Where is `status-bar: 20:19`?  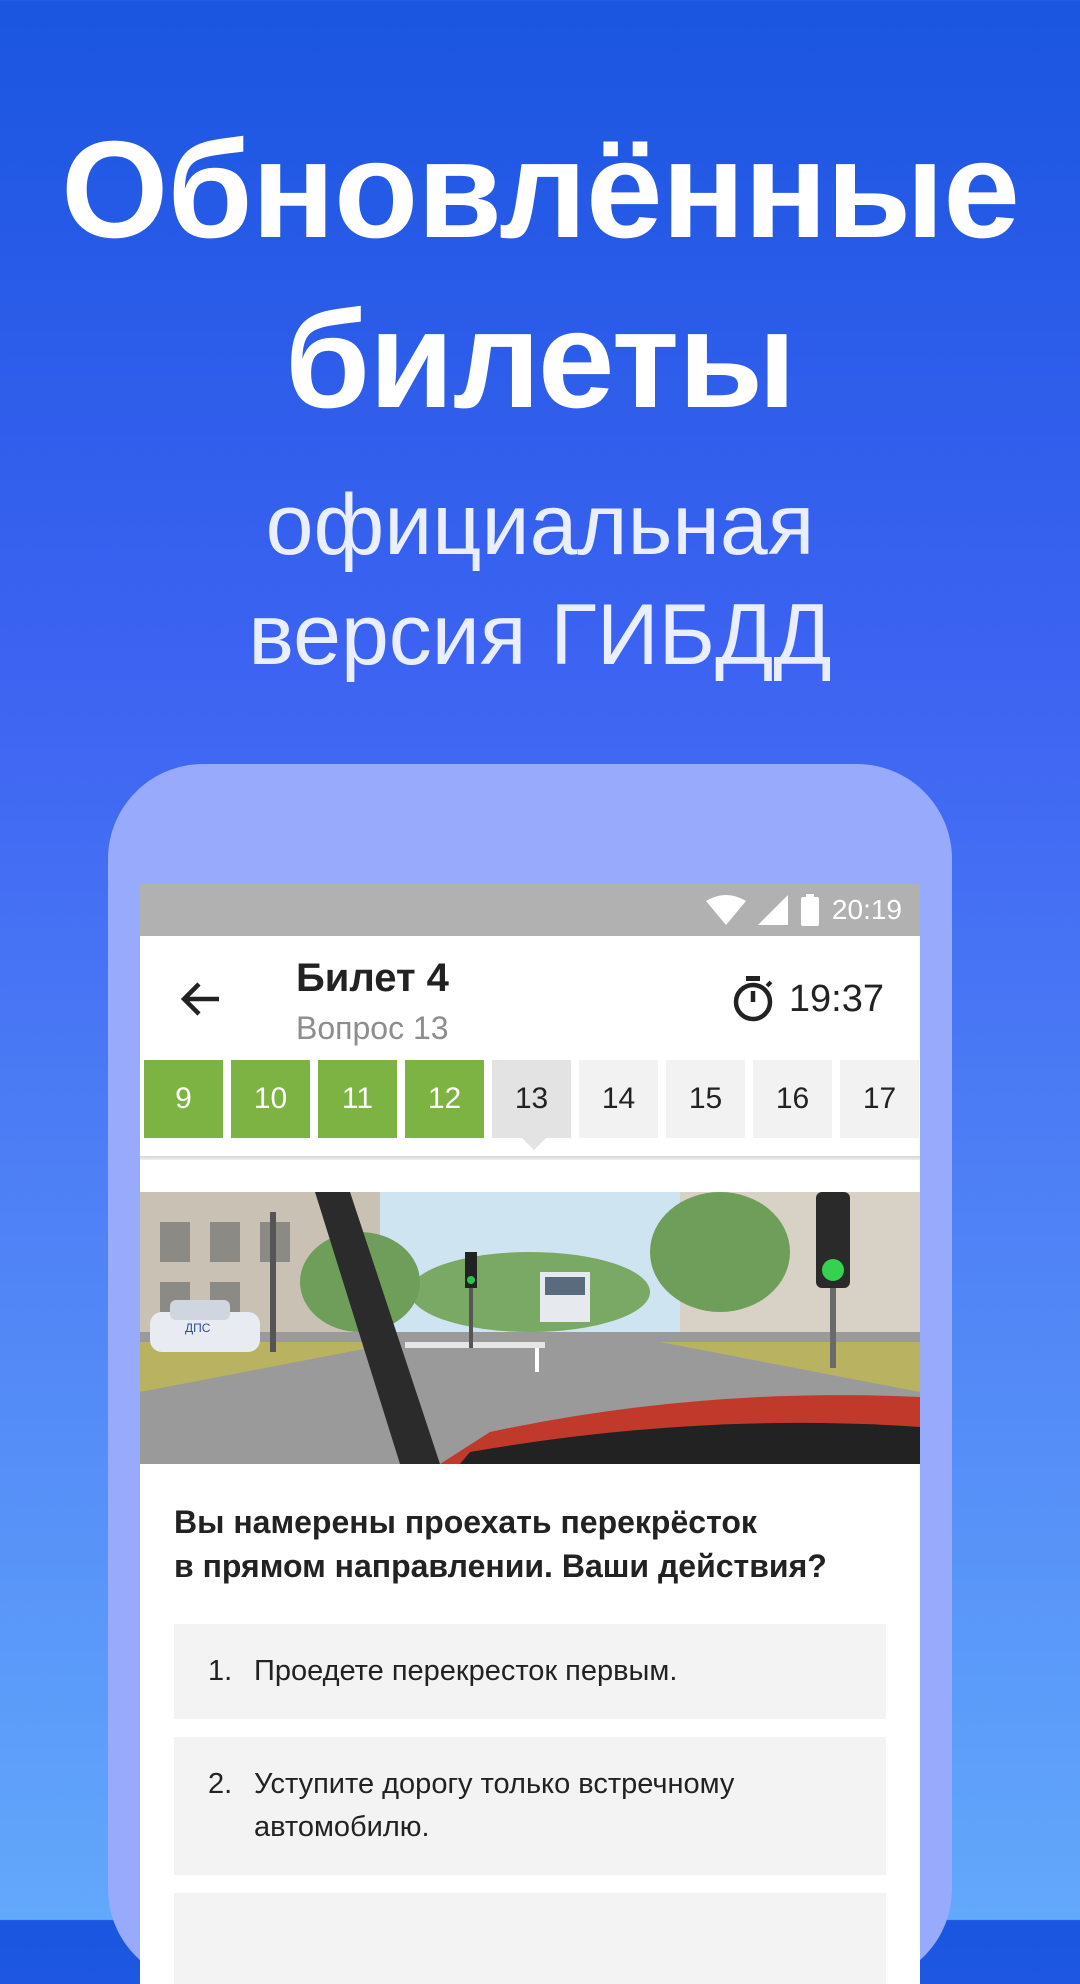
status-bar: 20:19 is located at coordinates (530, 910).